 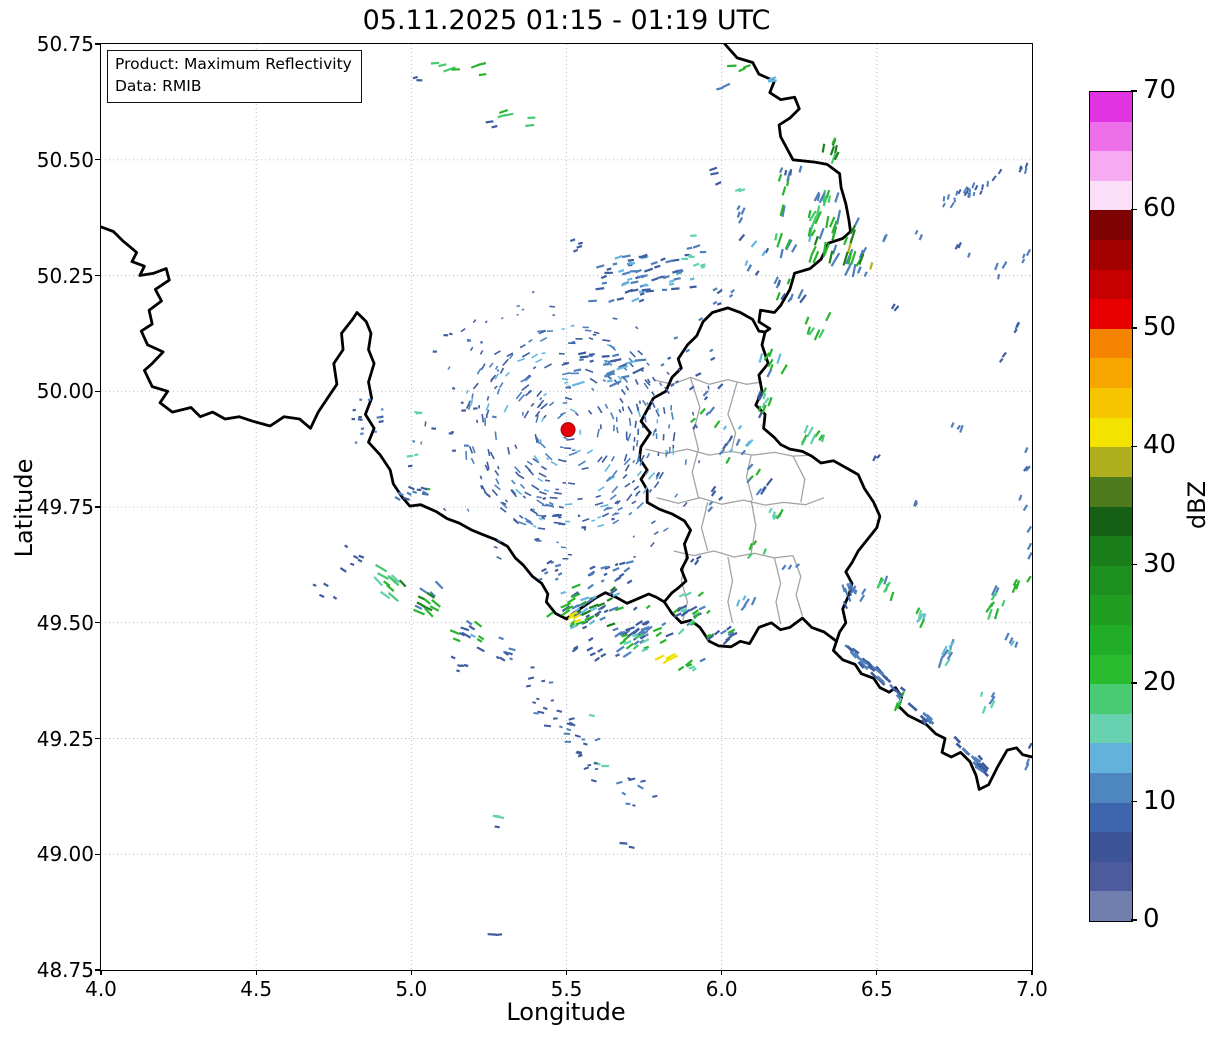 What do you see at coordinates (1197, 505) in the screenshot?
I see `colorbar-label: dBZ` at bounding box center [1197, 505].